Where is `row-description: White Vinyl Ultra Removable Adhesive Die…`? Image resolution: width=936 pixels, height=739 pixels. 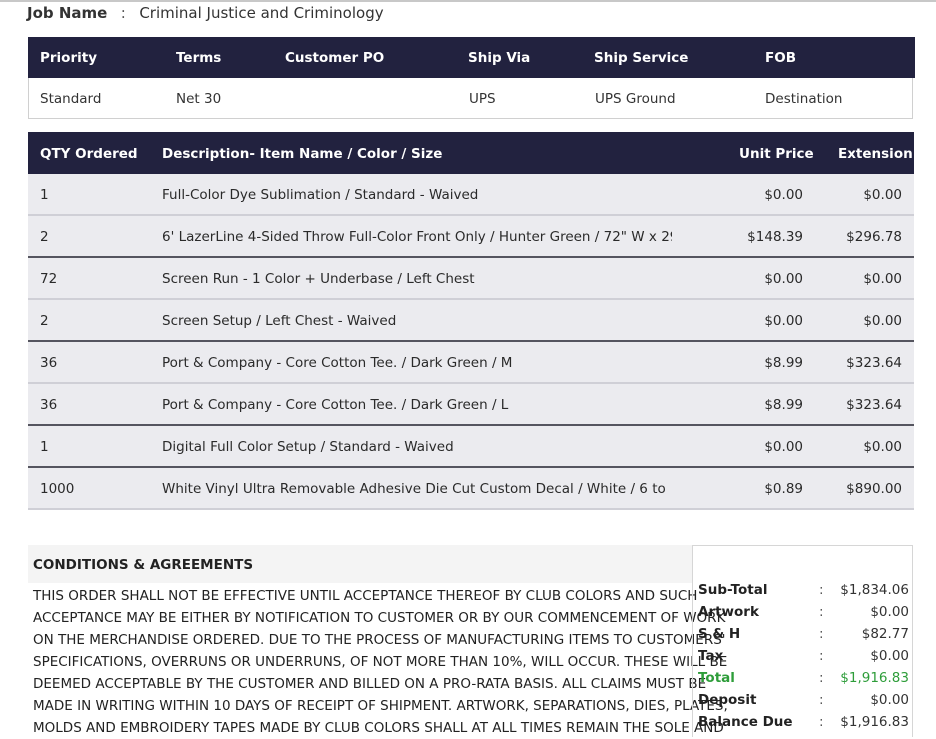
row-description: White Vinyl Ultra Removable Adhesive Die… is located at coordinates (414, 489).